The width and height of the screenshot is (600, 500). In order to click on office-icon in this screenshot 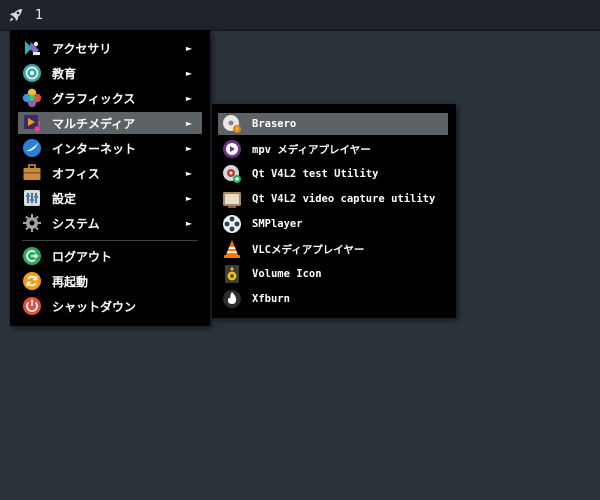, I will do `click(32, 173)`.